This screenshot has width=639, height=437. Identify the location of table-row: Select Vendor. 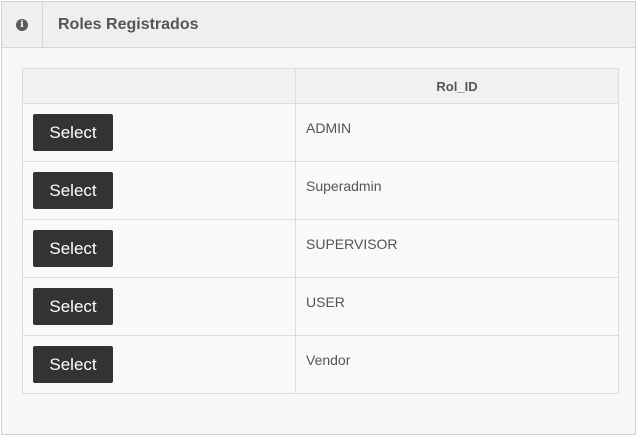
(320, 364).